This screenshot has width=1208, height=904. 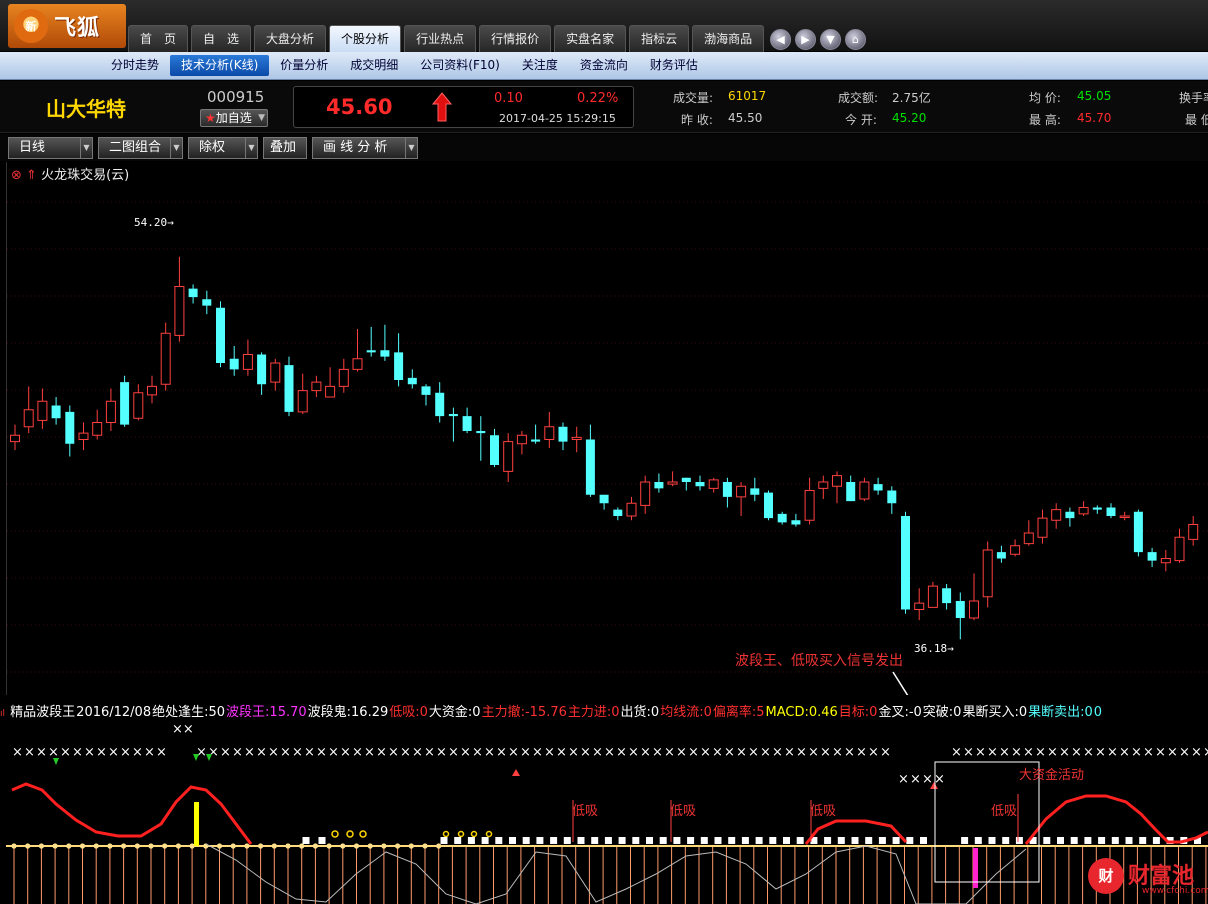 What do you see at coordinates (261, 118) in the screenshot?
I see `chevron-down-icon: ▼` at bounding box center [261, 118].